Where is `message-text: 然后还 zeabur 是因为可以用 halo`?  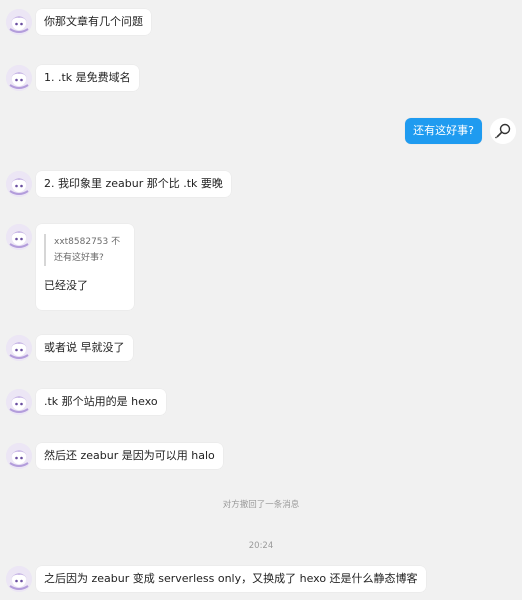 message-text: 然后还 zeabur 是因为可以用 halo is located at coordinates (129, 455).